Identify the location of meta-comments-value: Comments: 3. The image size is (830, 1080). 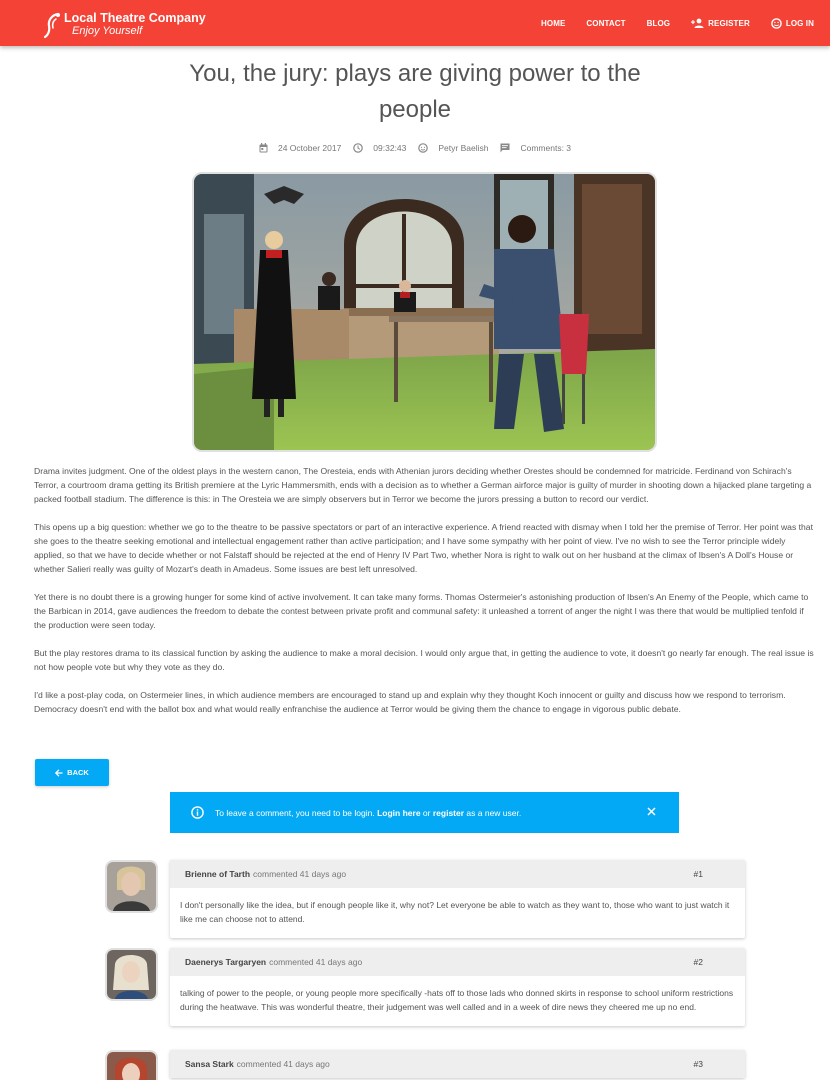
(546, 148).